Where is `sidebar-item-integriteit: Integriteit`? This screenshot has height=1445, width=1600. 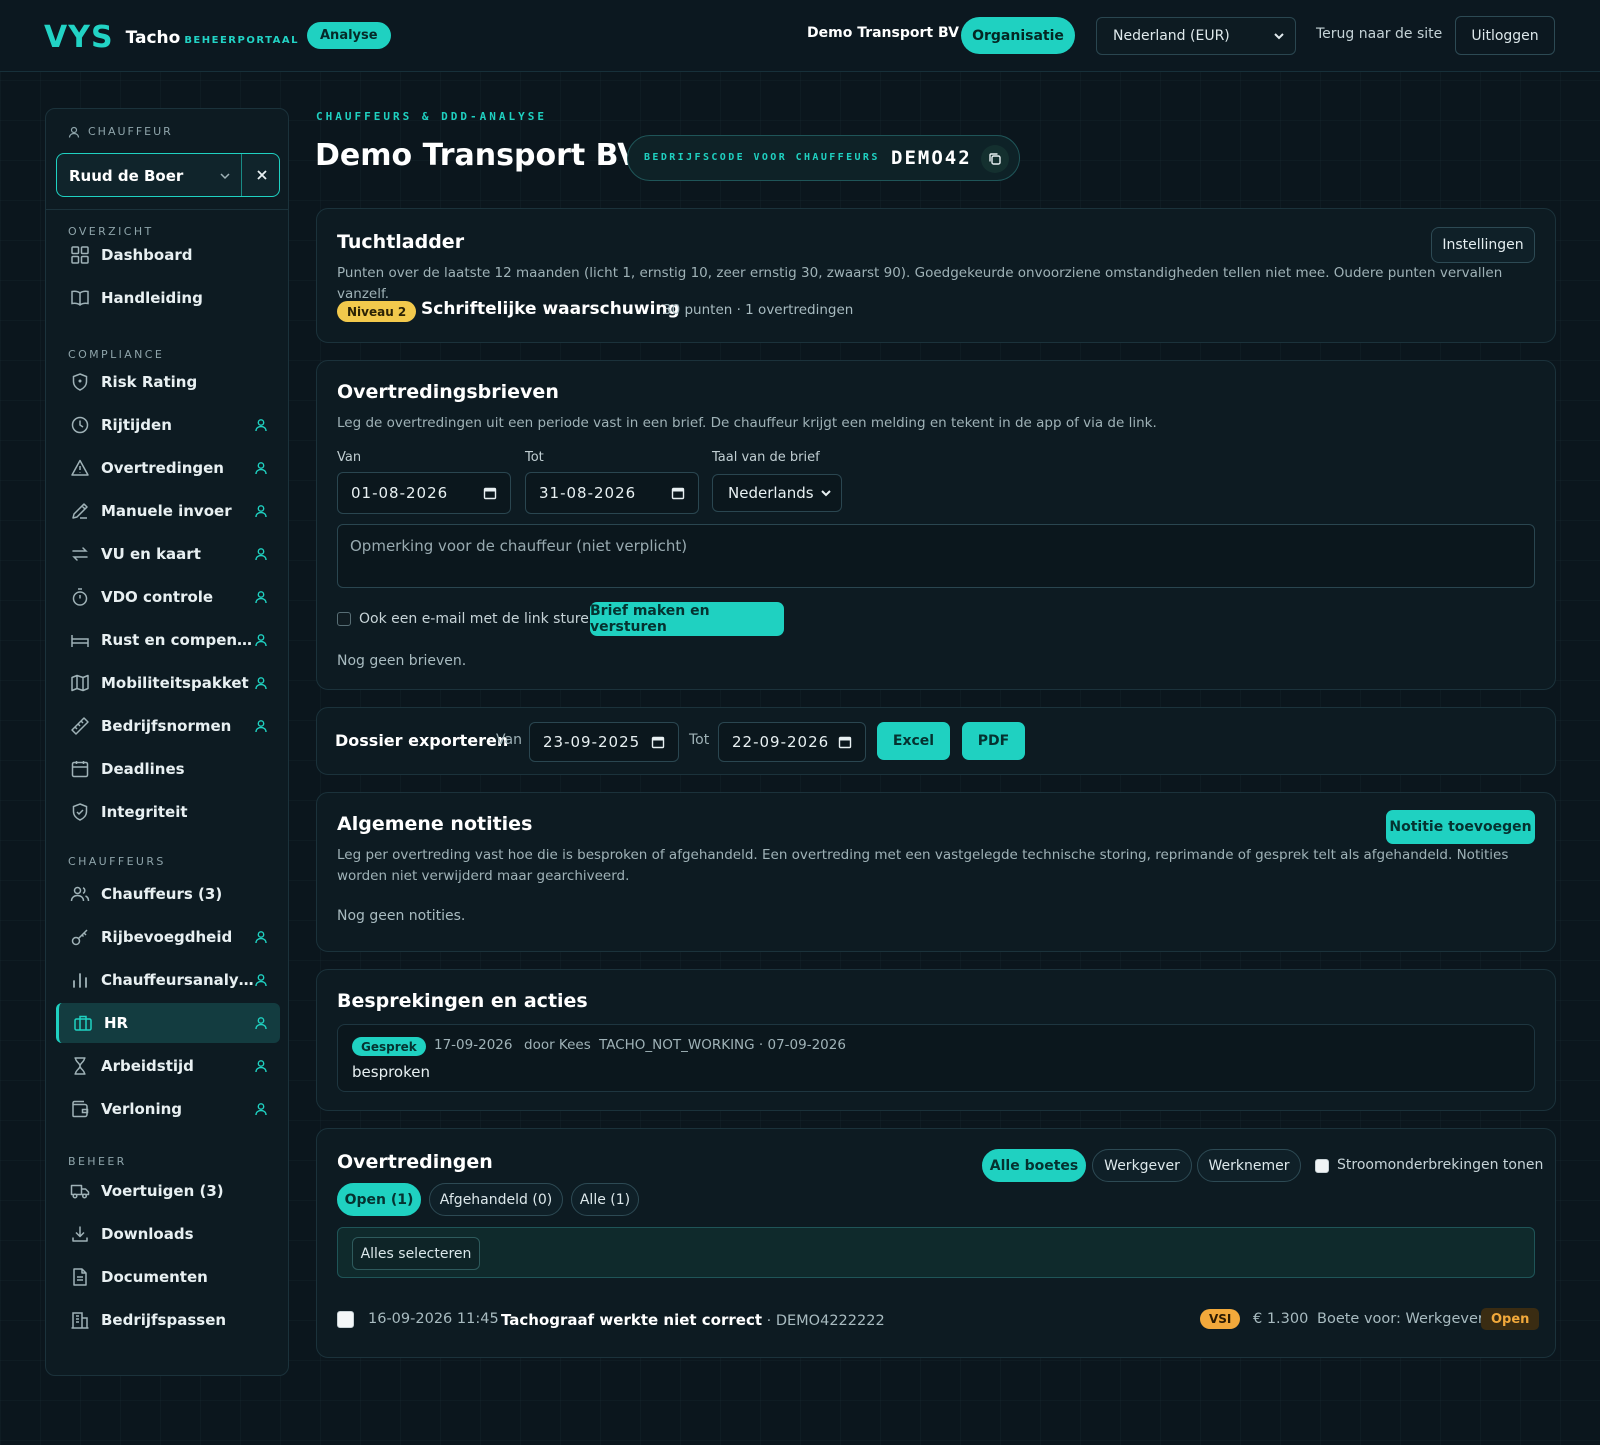 sidebar-item-integriteit: Integriteit is located at coordinates (168, 812).